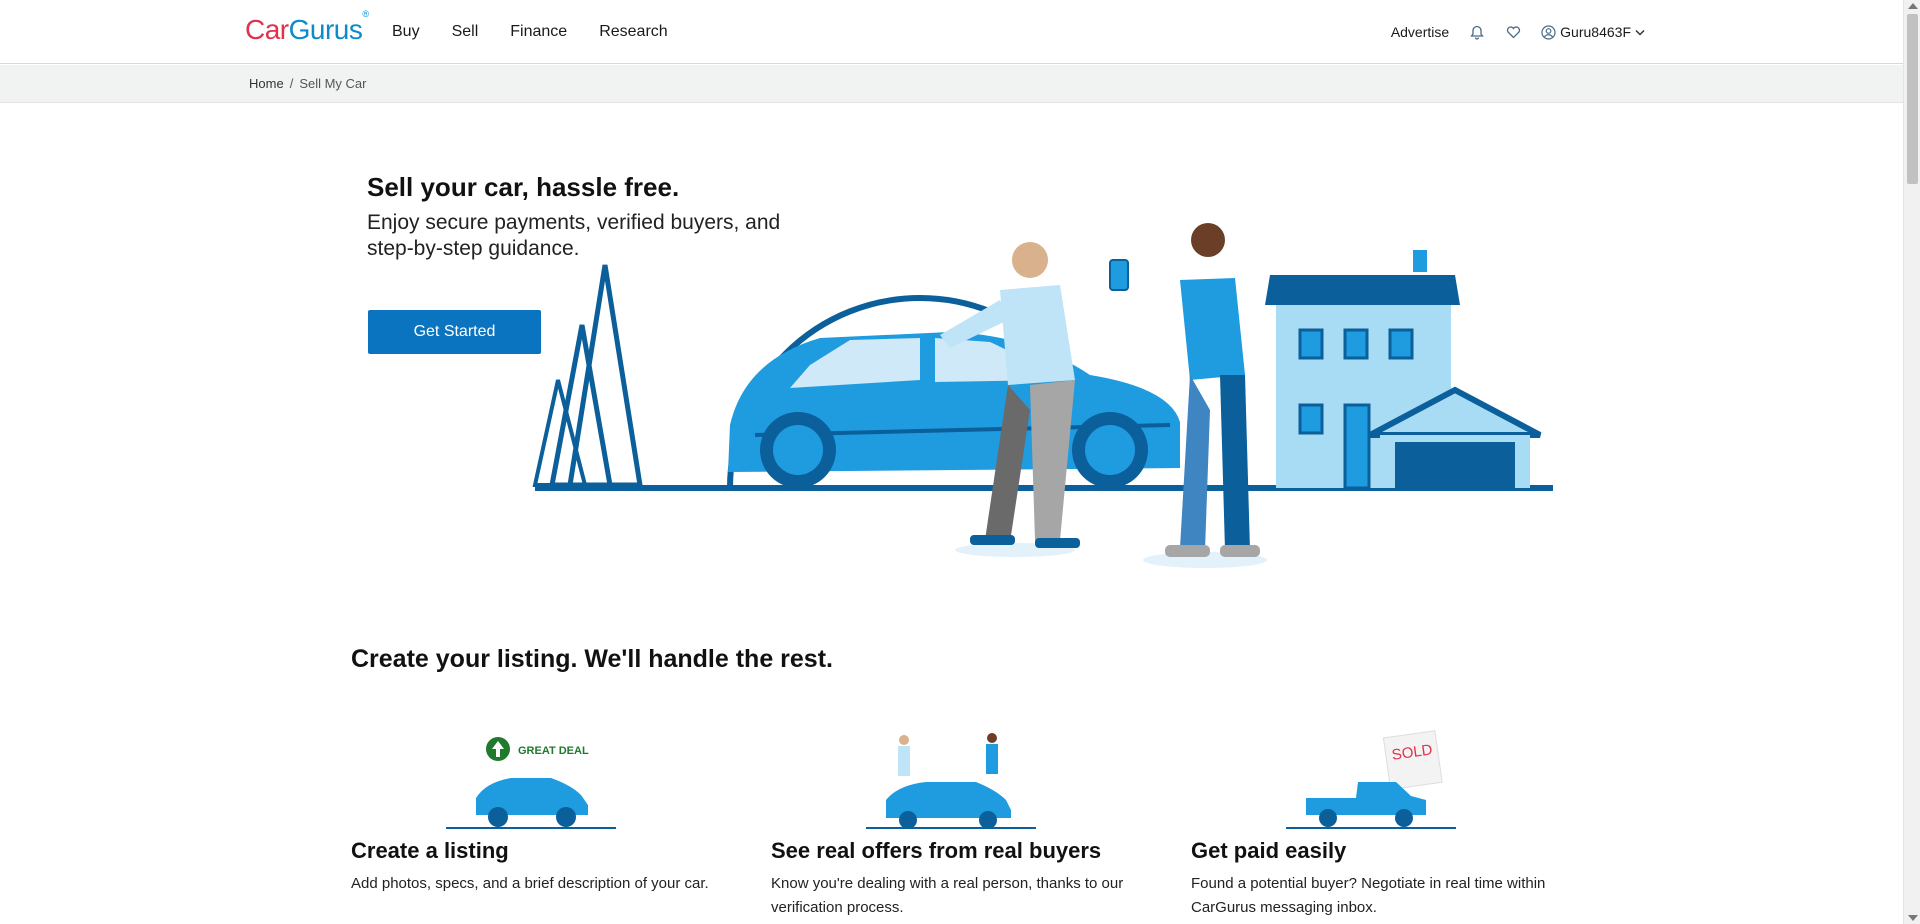 The height and width of the screenshot is (924, 1920). I want to click on scroll-down-arrow, so click(1913, 918).